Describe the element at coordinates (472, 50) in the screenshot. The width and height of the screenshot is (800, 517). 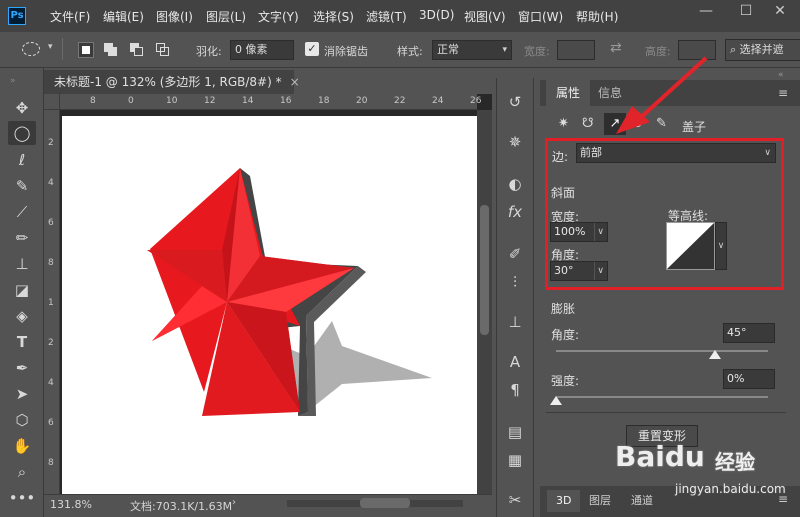
I see `style-select: 正常 ▾` at that location.